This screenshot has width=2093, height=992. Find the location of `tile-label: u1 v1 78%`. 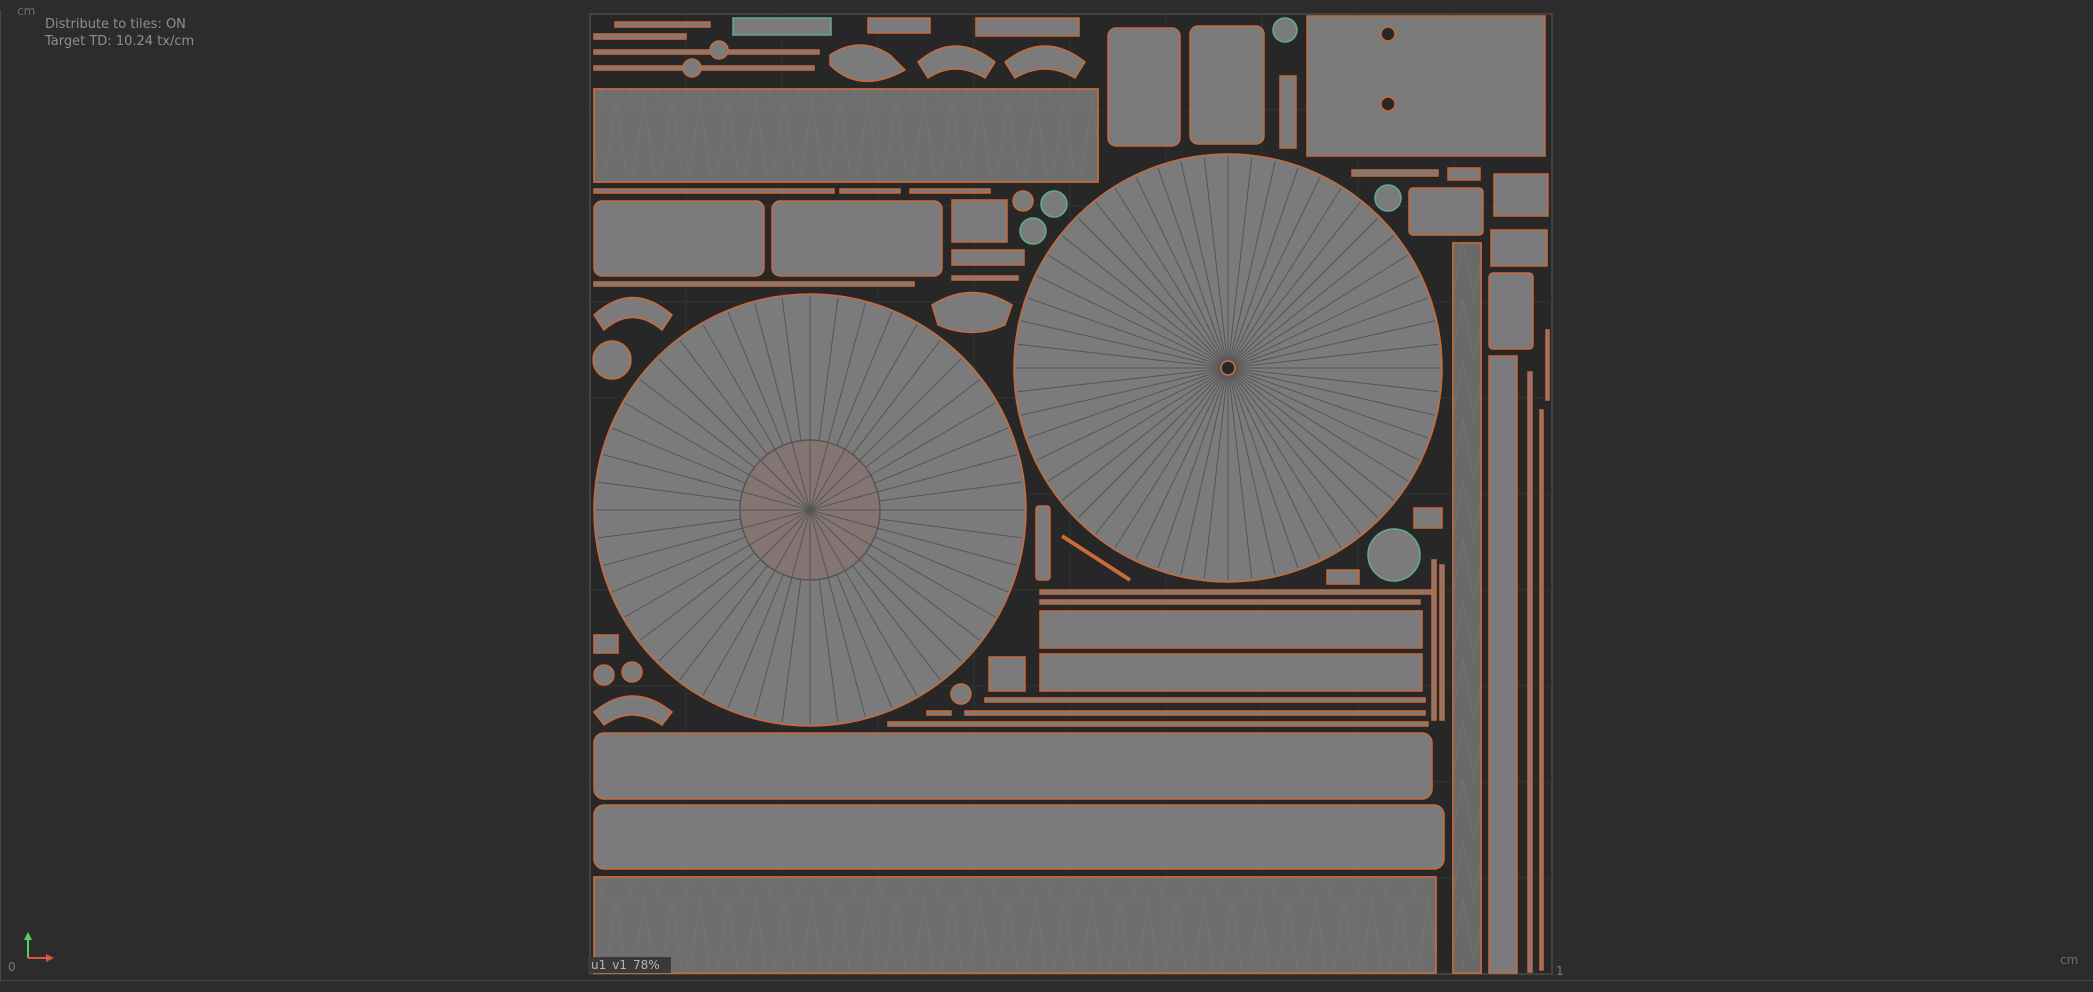

tile-label: u1 v1 78% is located at coordinates (629, 965).